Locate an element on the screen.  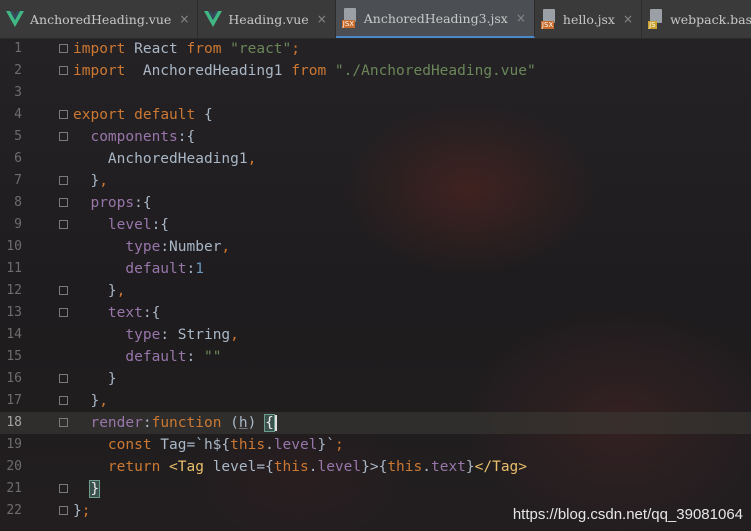
watermark-url: https://blog.csdn.net/qq_39081064 is located at coordinates (627, 514).